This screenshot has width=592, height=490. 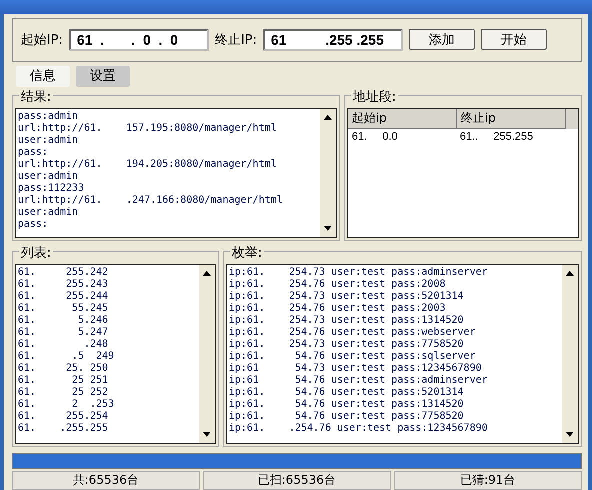 I want to click on table-cell-text: 61. 0.0, so click(x=375, y=137).